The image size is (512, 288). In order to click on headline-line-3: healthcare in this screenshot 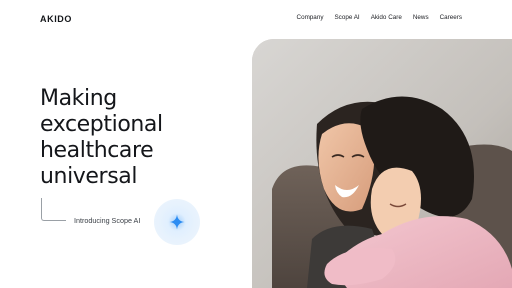, I will do `click(97, 150)`.